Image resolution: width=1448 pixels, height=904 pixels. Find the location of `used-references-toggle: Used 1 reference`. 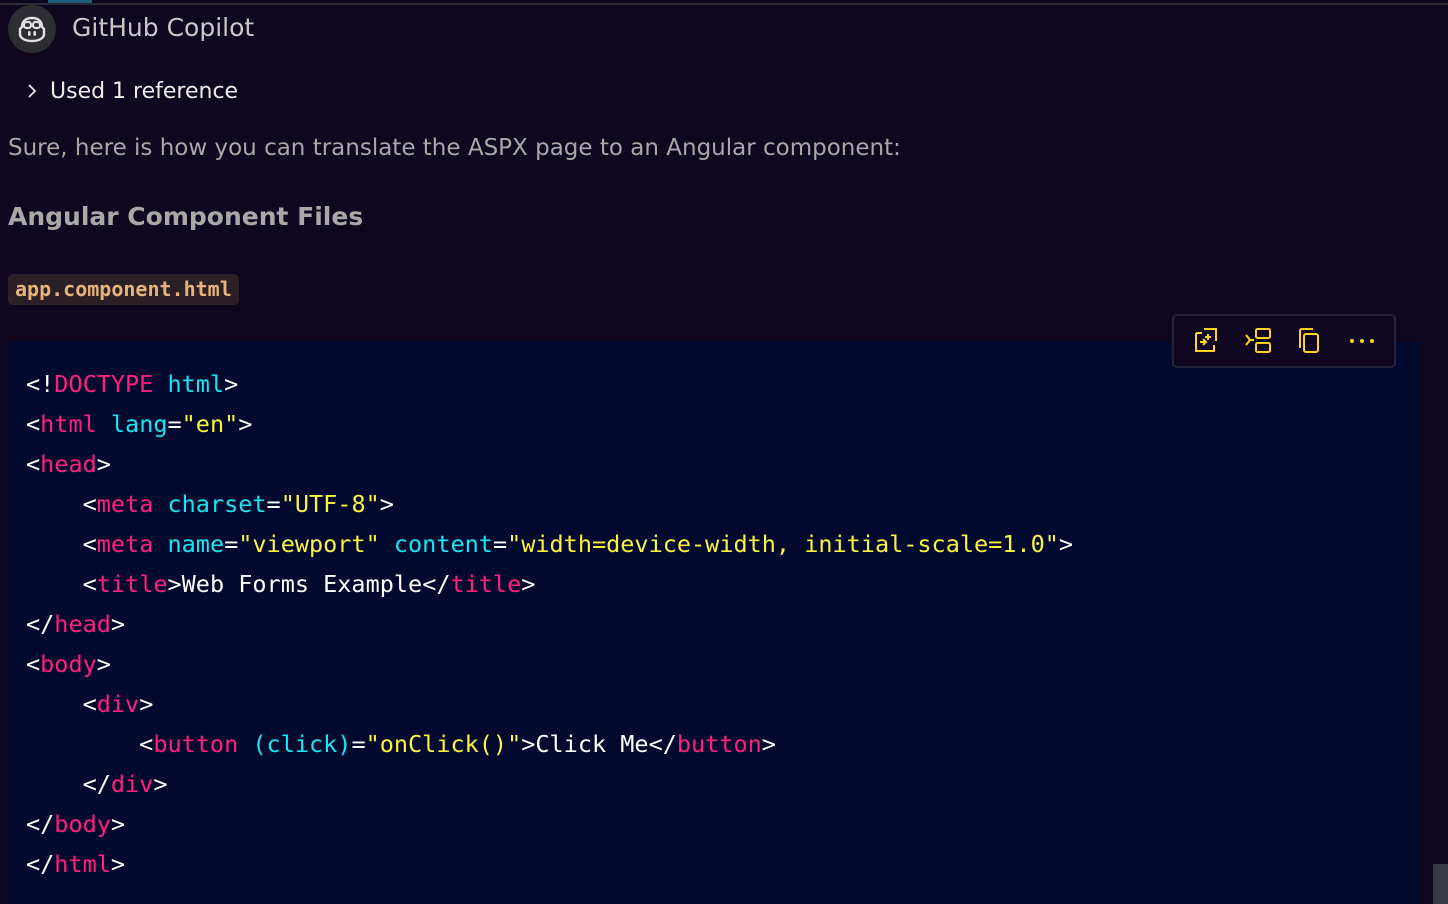

used-references-toggle: Used 1 reference is located at coordinates (128, 91).